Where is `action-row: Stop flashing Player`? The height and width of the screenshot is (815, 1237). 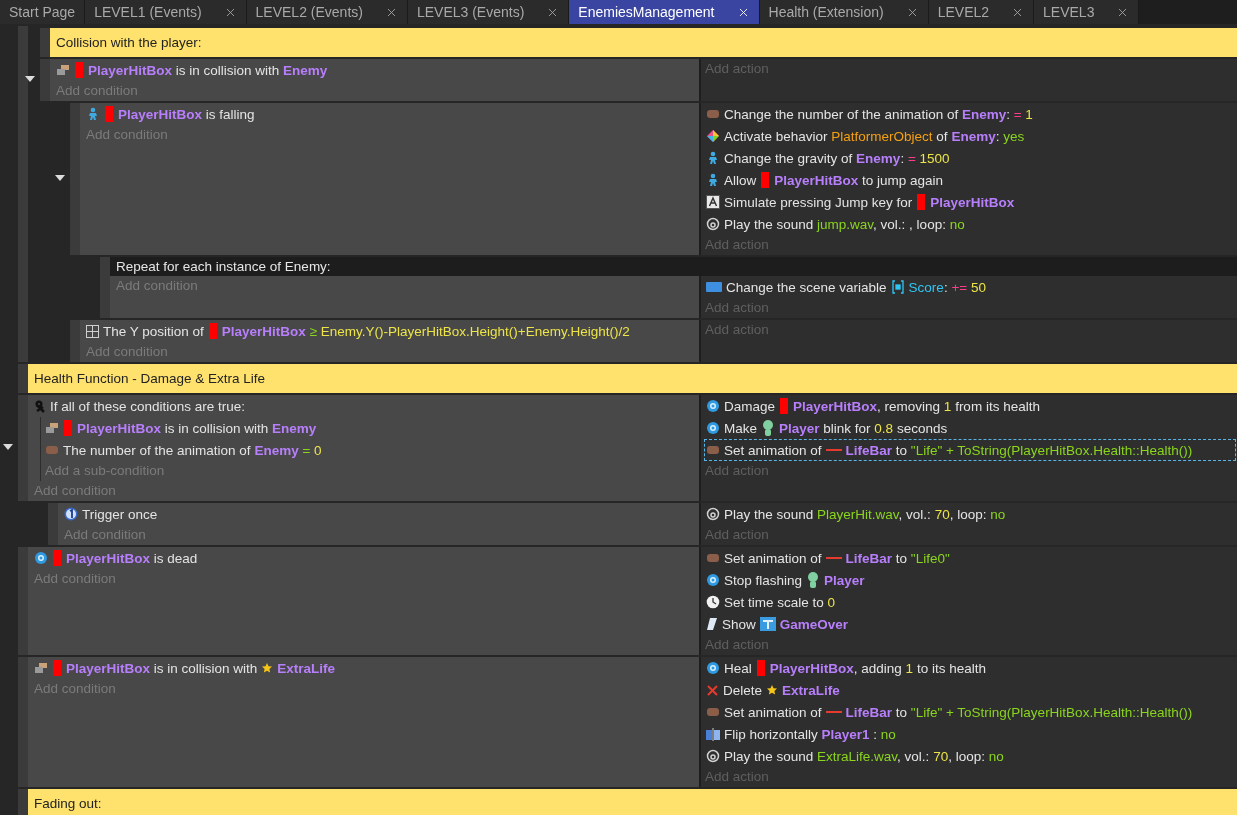 action-row: Stop flashing Player is located at coordinates (970, 580).